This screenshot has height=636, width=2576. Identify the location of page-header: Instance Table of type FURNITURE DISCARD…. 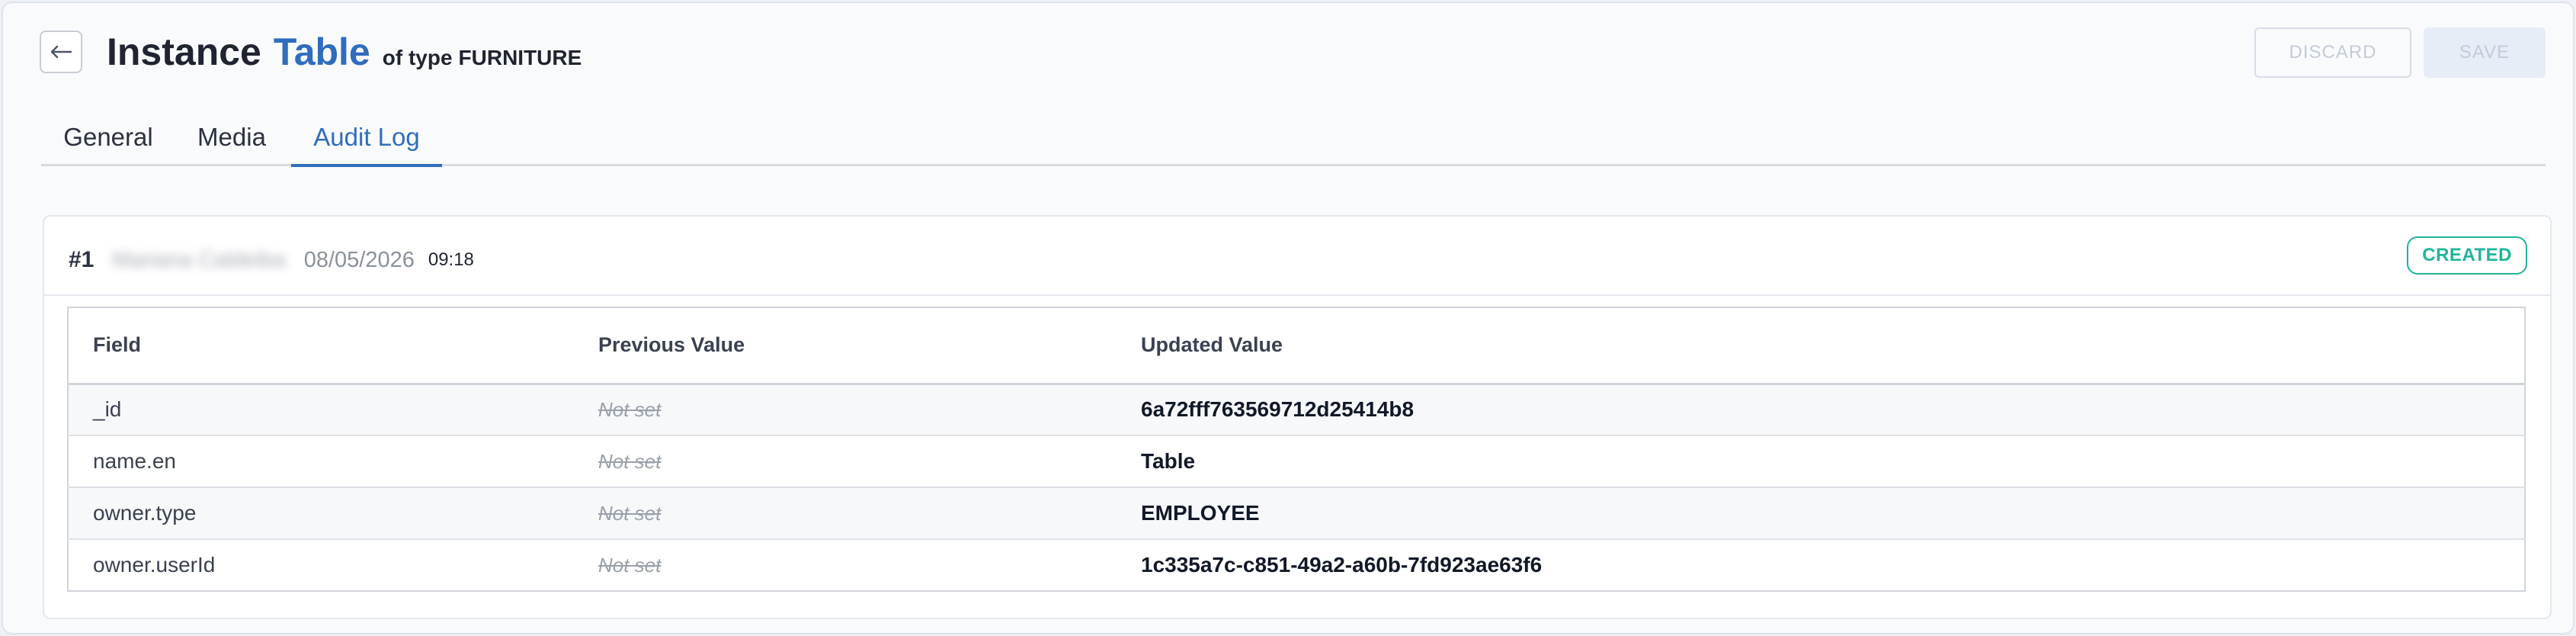
(1293, 53).